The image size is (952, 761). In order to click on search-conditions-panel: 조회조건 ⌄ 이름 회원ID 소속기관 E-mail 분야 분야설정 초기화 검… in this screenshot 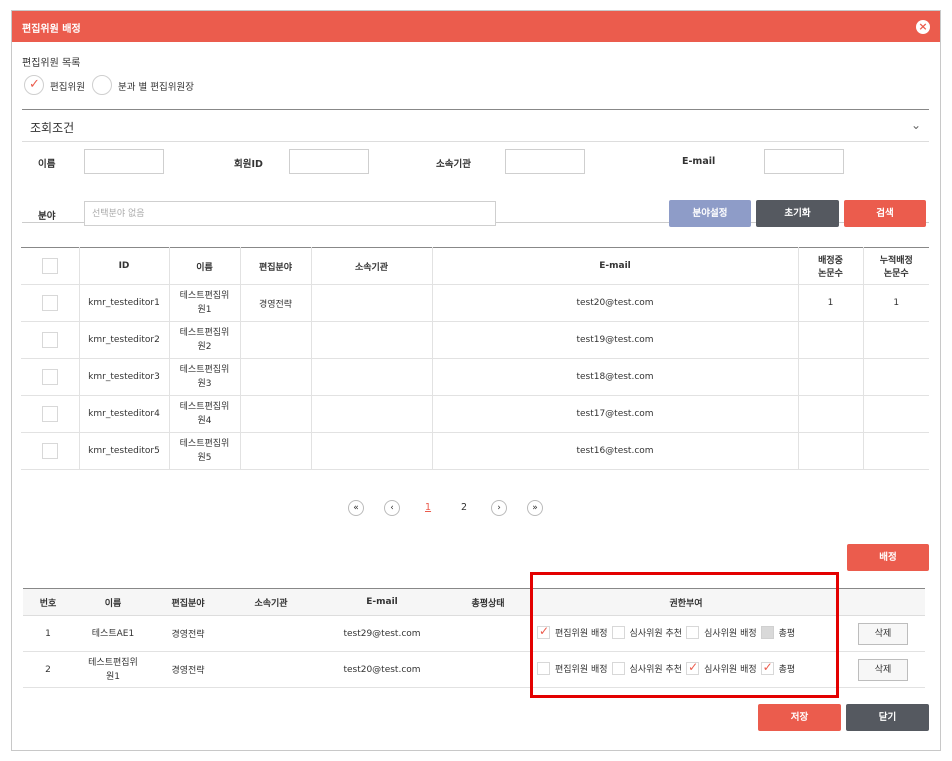, I will do `click(475, 168)`.